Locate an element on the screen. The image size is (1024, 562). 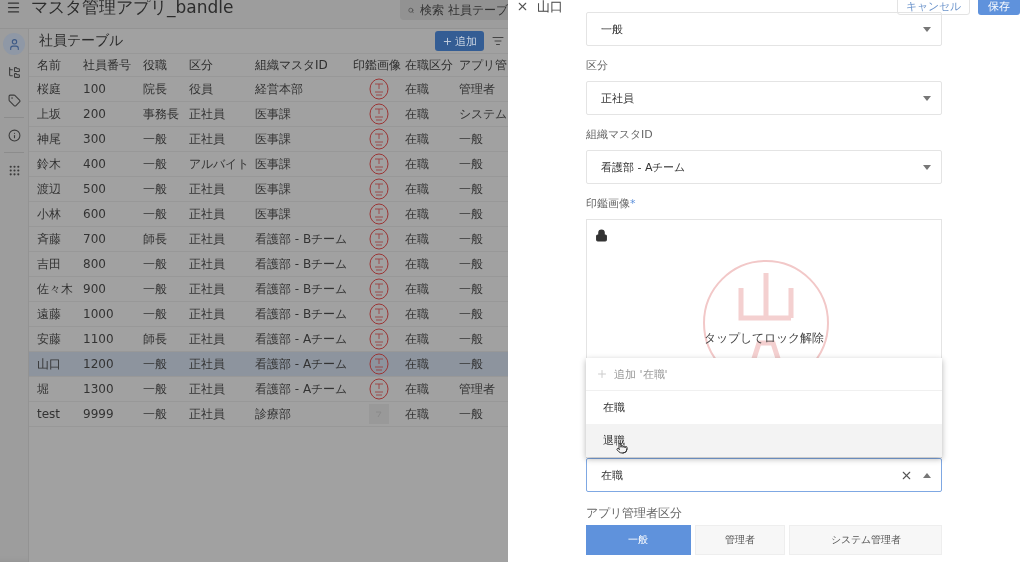
table-row: 渡辺 500 一般 正社員 医事課 在職 一般 is located at coordinates (268, 189).